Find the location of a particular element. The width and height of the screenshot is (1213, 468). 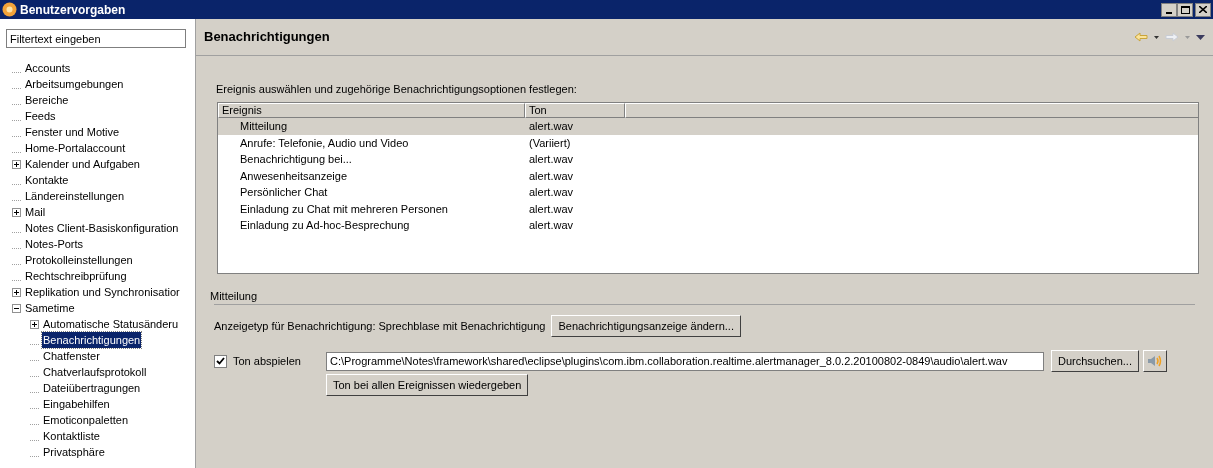

tree-item: Ländereinstellungen is located at coordinates (75, 196).